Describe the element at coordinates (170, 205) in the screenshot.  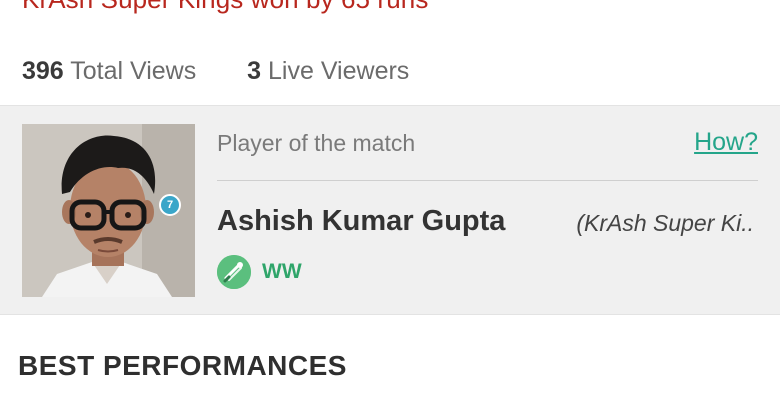
I see `player-badge: 7` at that location.